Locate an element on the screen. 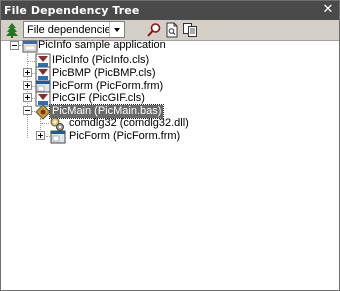  tree-node-comdlg32: comdlg32 (comdlg32.dll) is located at coordinates (129, 123).